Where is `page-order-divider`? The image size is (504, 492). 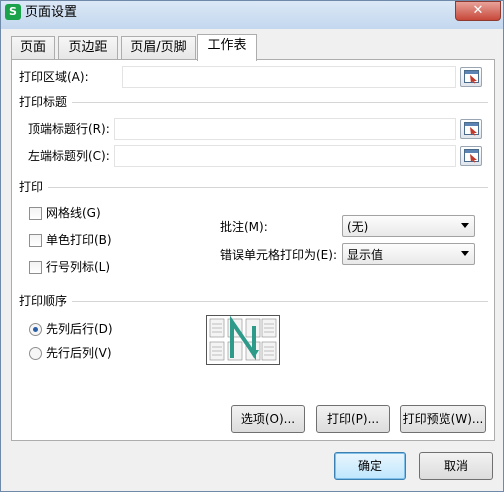 page-order-divider is located at coordinates (280, 301).